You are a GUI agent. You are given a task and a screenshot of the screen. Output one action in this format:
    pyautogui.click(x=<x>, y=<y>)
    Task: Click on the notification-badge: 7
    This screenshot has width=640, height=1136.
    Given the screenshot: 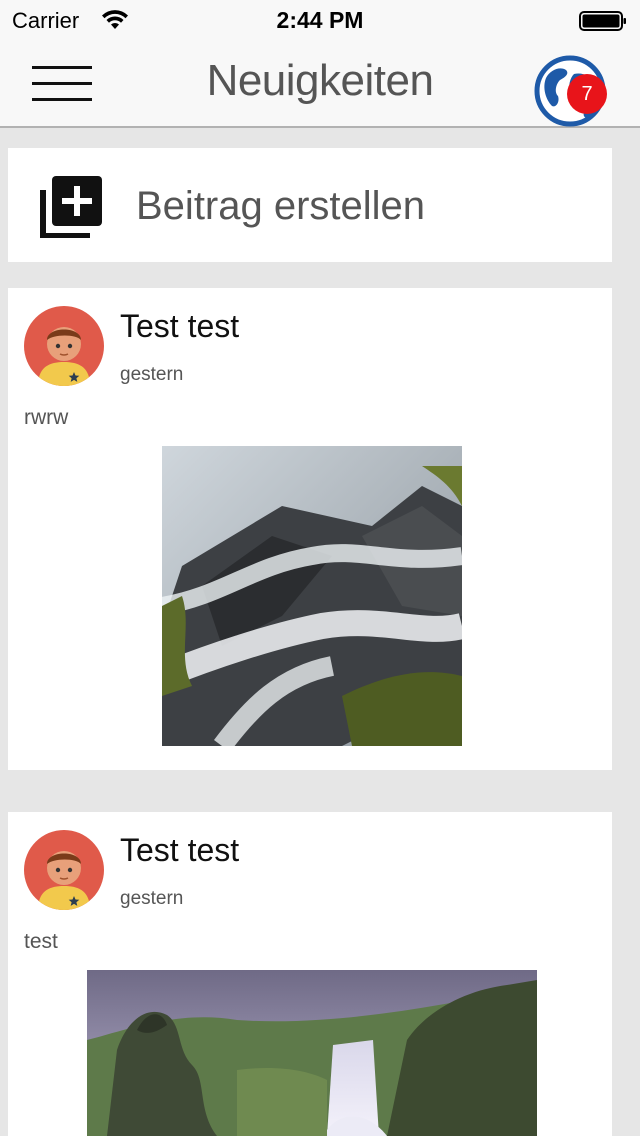 What is the action you would take?
    pyautogui.click(x=587, y=94)
    